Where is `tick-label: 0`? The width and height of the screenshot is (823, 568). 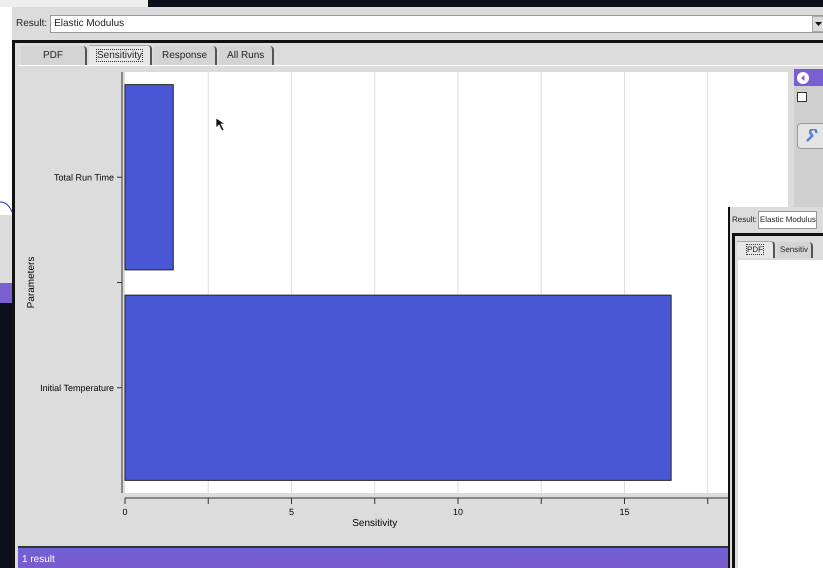 tick-label: 0 is located at coordinates (125, 512).